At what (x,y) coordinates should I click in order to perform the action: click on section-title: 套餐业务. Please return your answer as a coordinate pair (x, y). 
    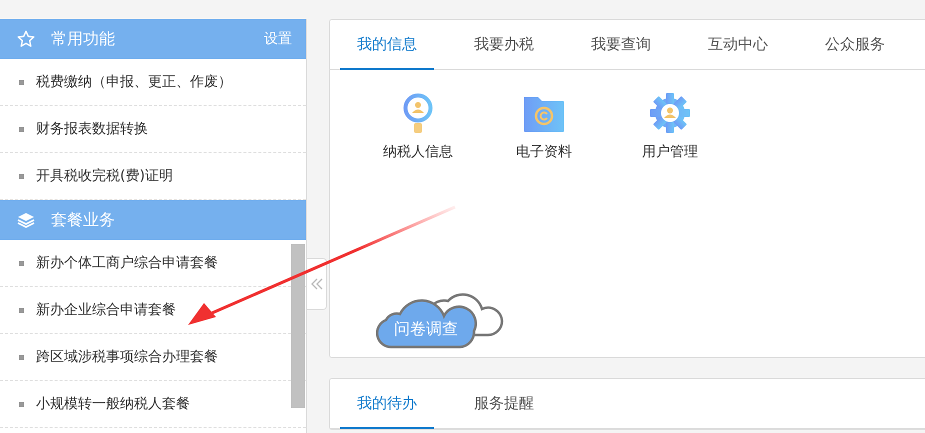
    Looking at the image, I should click on (83, 220).